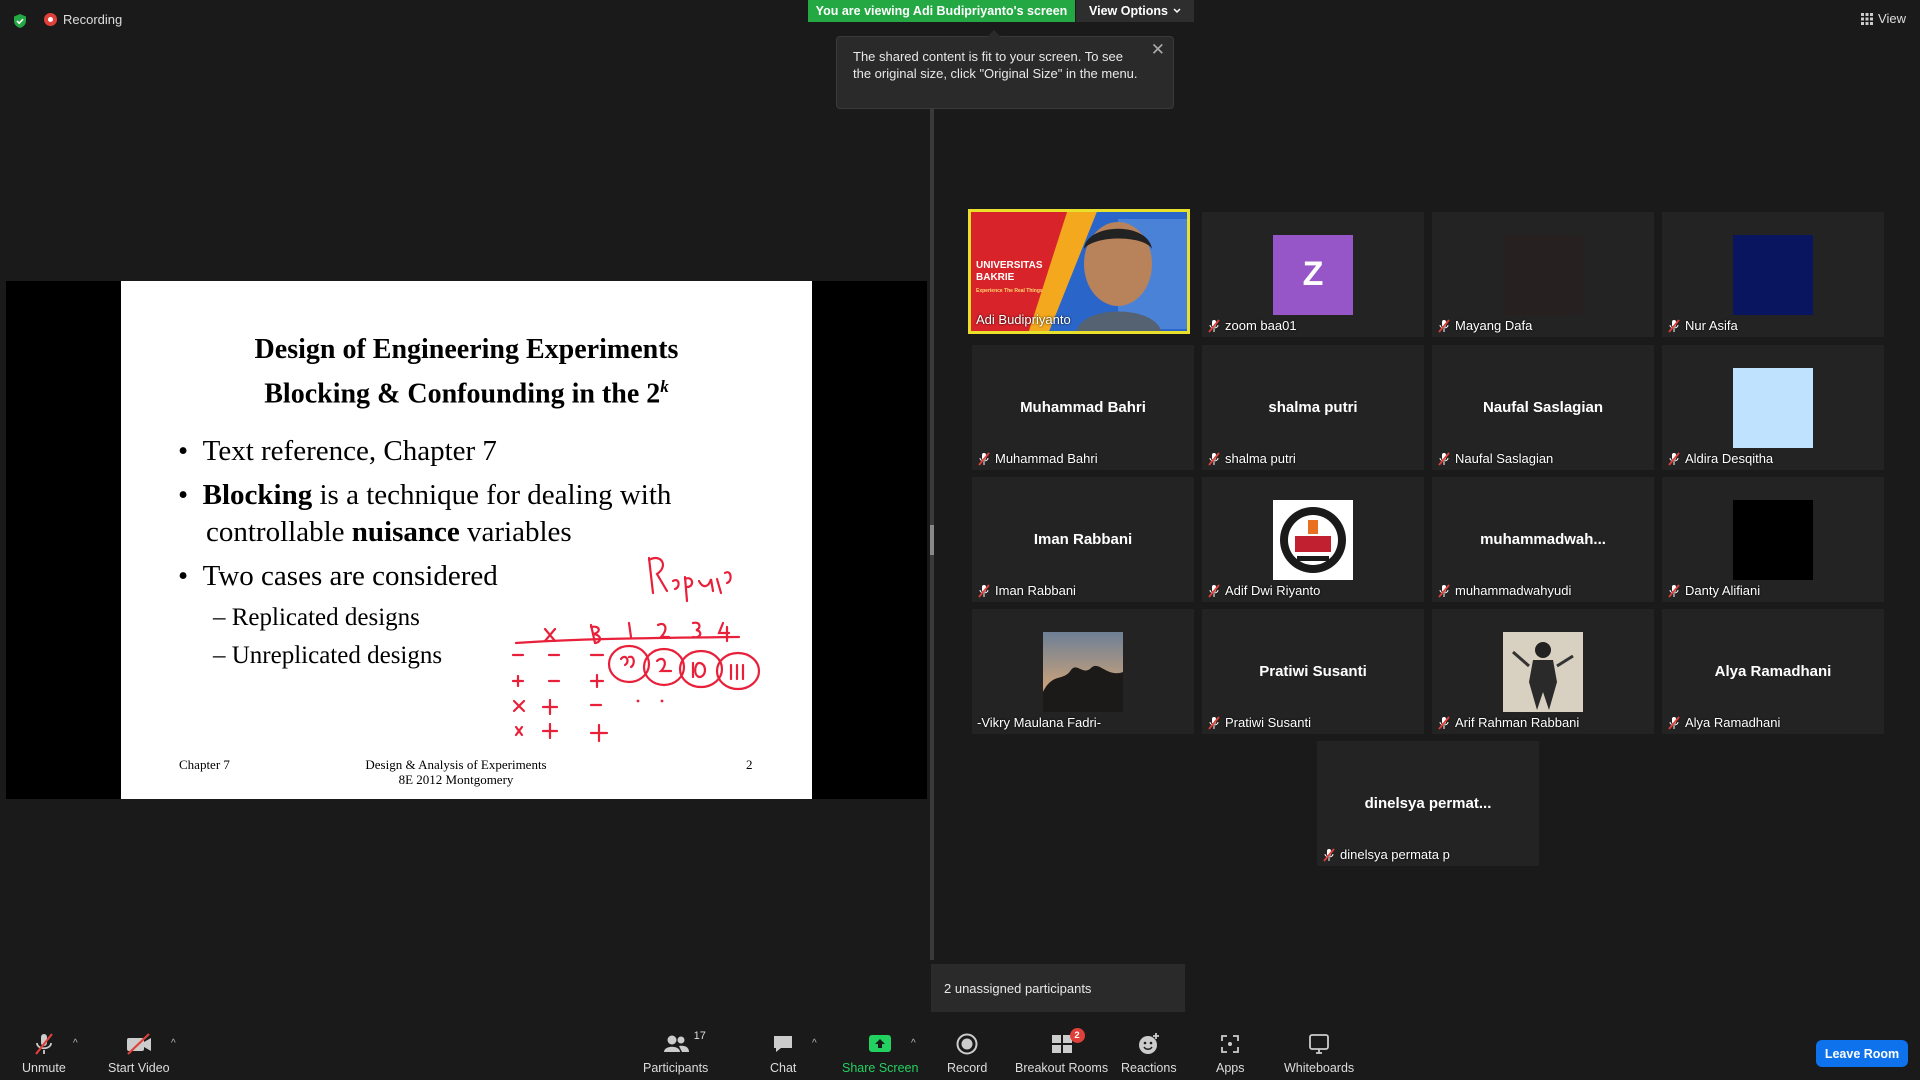 This screenshot has height=1080, width=1920. Describe the element at coordinates (1035, 590) in the screenshot. I see `participant-name: Iman Rabbani` at that location.